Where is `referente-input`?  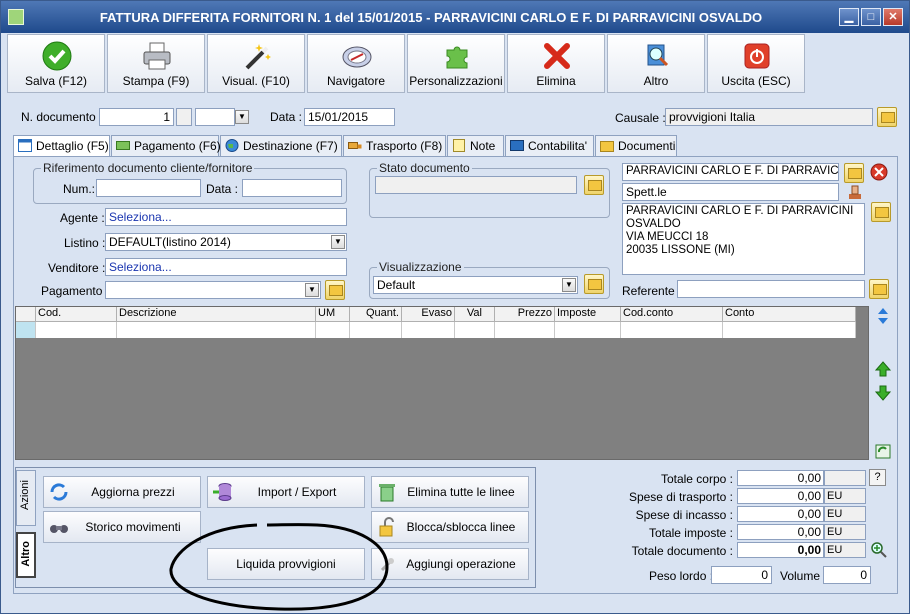
referente-input is located at coordinates (771, 289).